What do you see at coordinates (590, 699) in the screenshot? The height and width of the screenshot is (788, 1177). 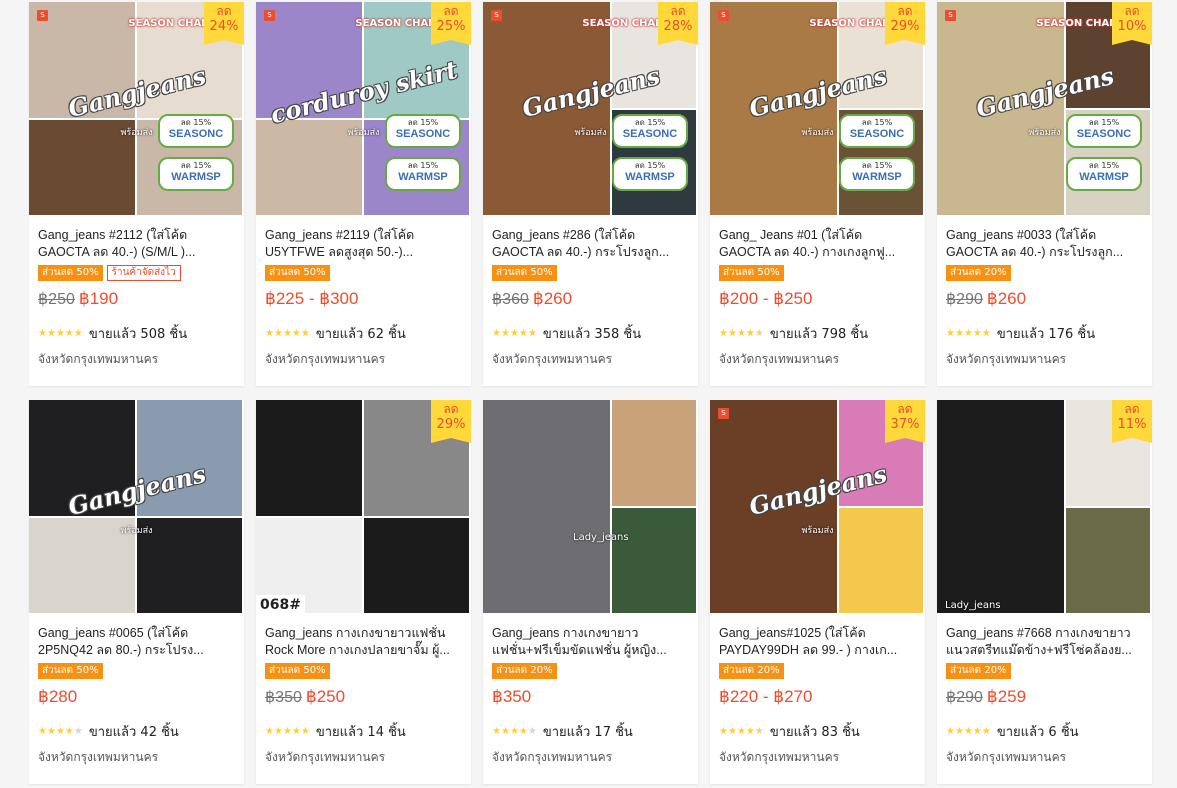 I see `product-prices: ฿350` at bounding box center [590, 699].